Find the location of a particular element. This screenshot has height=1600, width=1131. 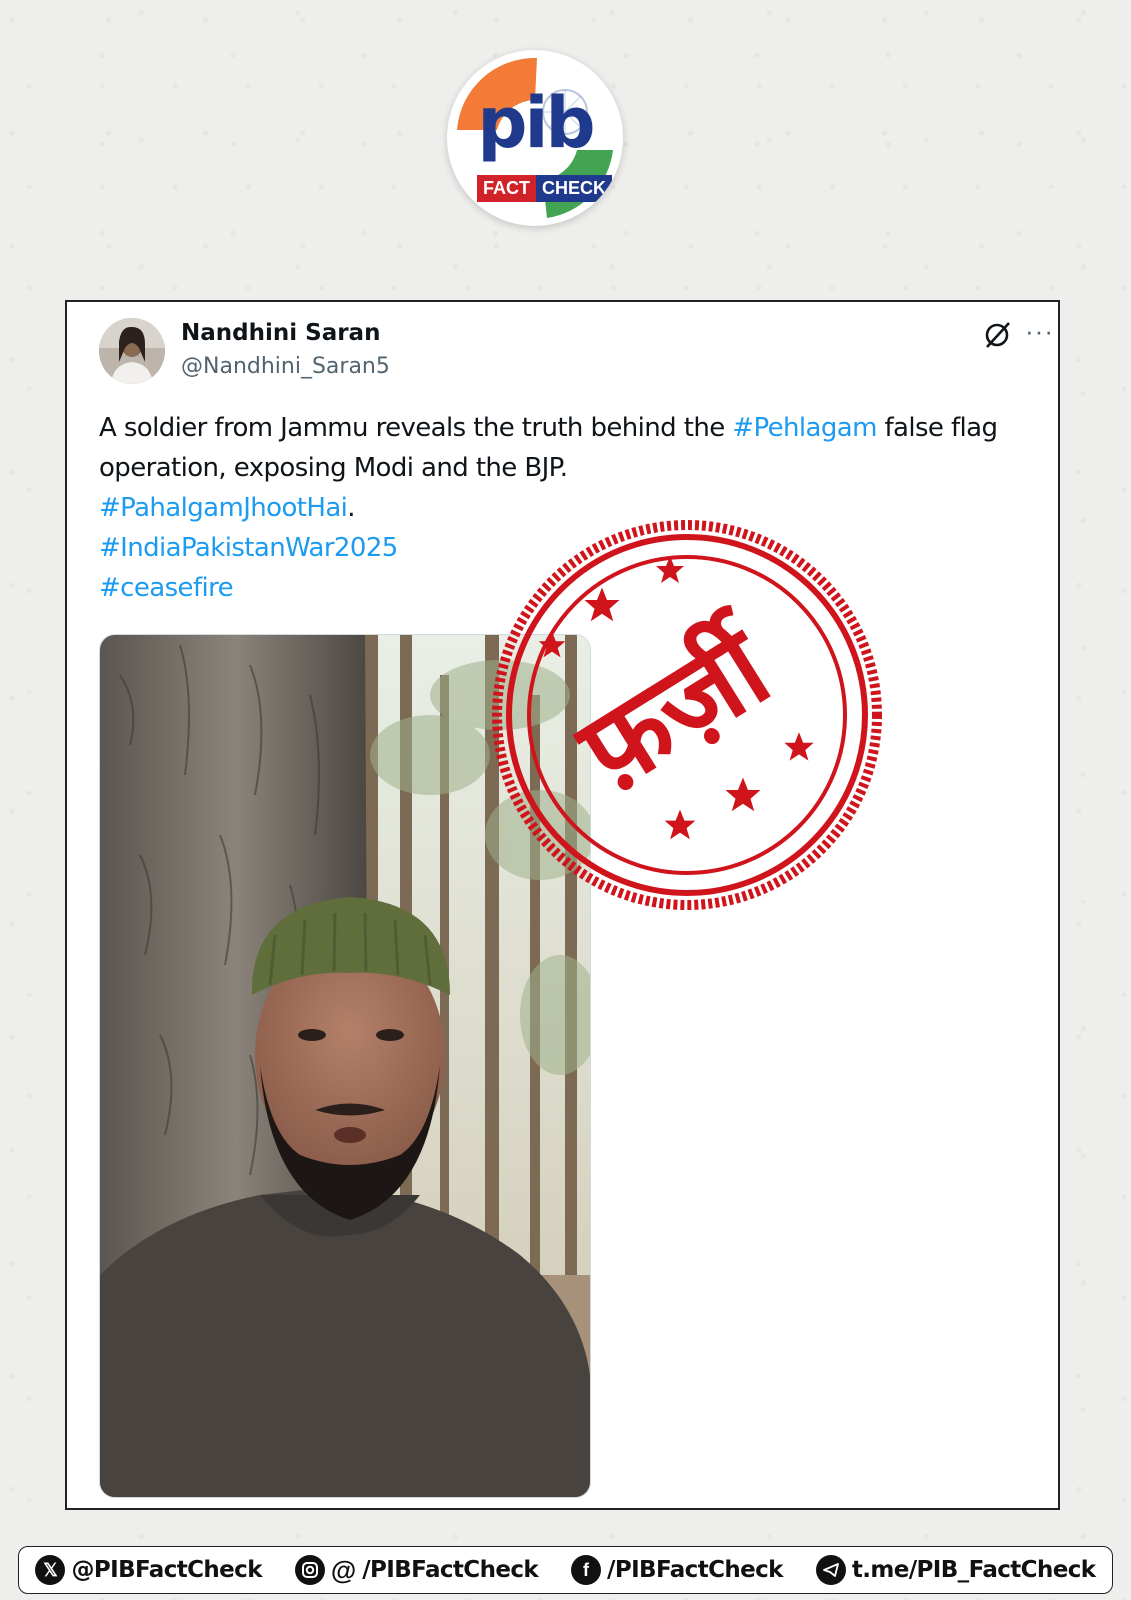

footer-facebook-handle: /PIBFactCheck is located at coordinates (695, 1570).